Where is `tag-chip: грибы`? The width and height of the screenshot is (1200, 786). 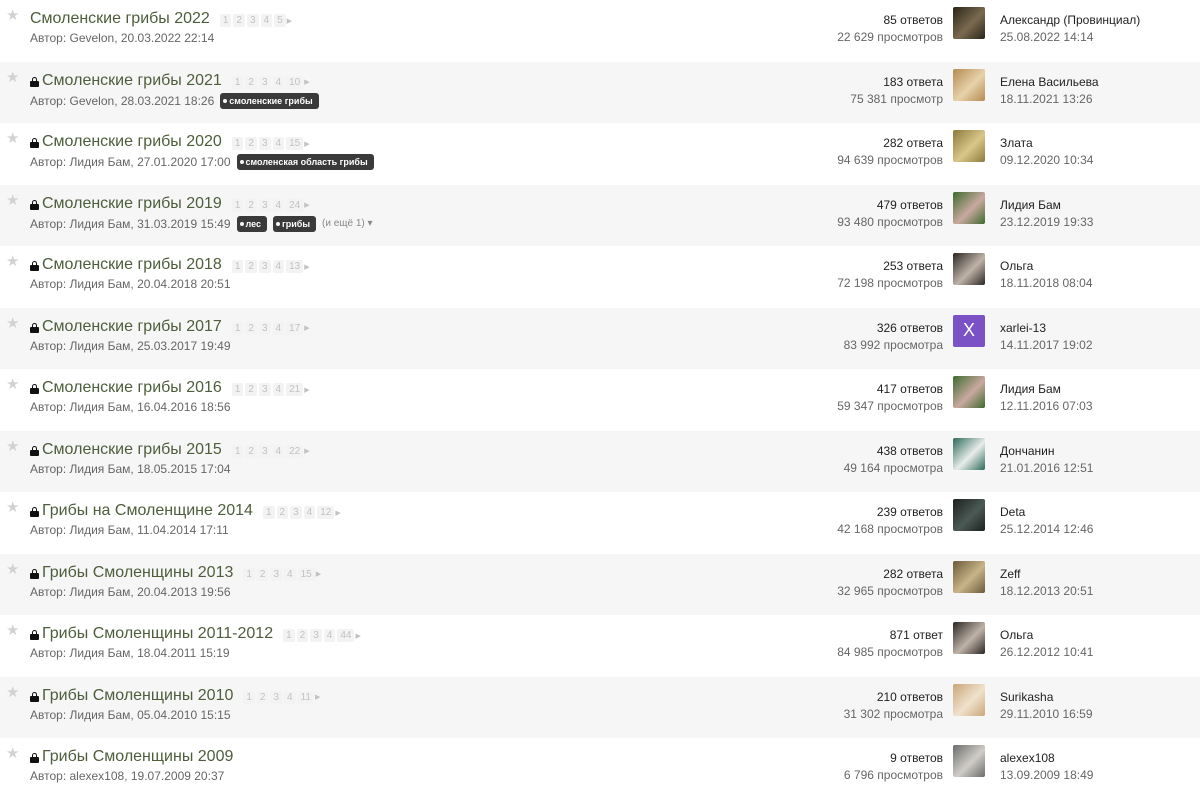
tag-chip: грибы is located at coordinates (295, 223).